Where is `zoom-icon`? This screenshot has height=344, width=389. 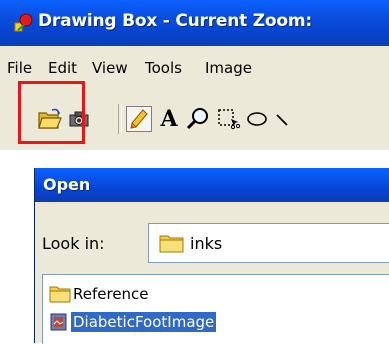
zoom-icon is located at coordinates (197, 119).